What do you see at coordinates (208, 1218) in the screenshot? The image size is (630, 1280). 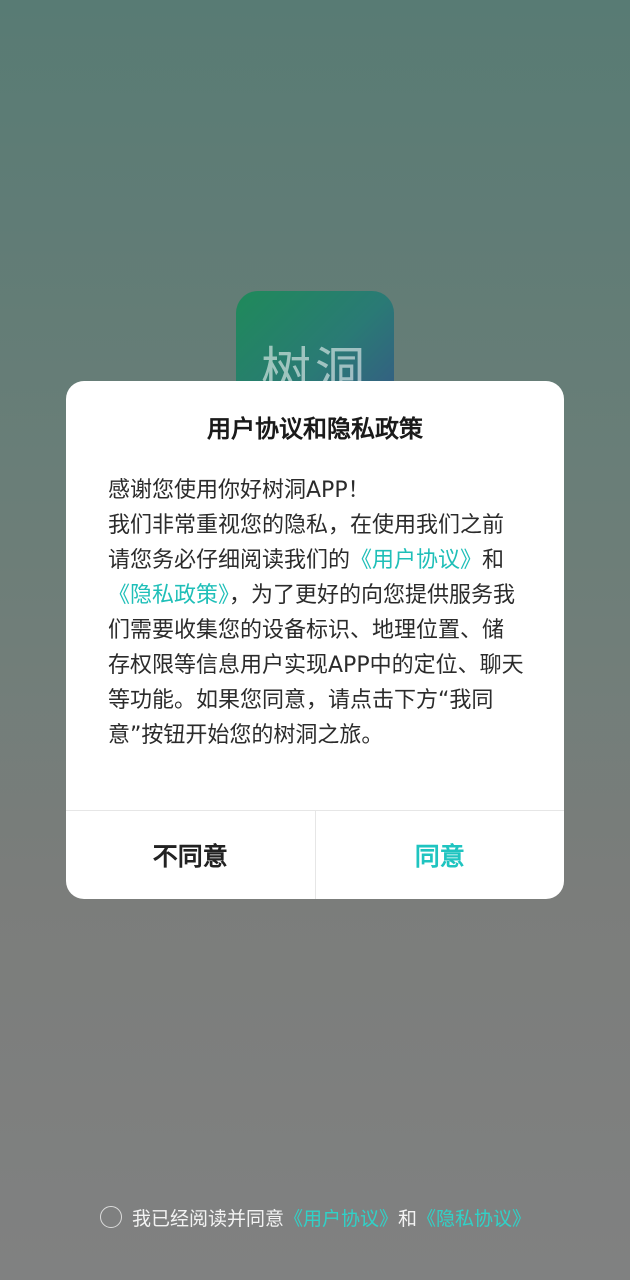 I see `consent-prefix: 我已经阅读并同意` at bounding box center [208, 1218].